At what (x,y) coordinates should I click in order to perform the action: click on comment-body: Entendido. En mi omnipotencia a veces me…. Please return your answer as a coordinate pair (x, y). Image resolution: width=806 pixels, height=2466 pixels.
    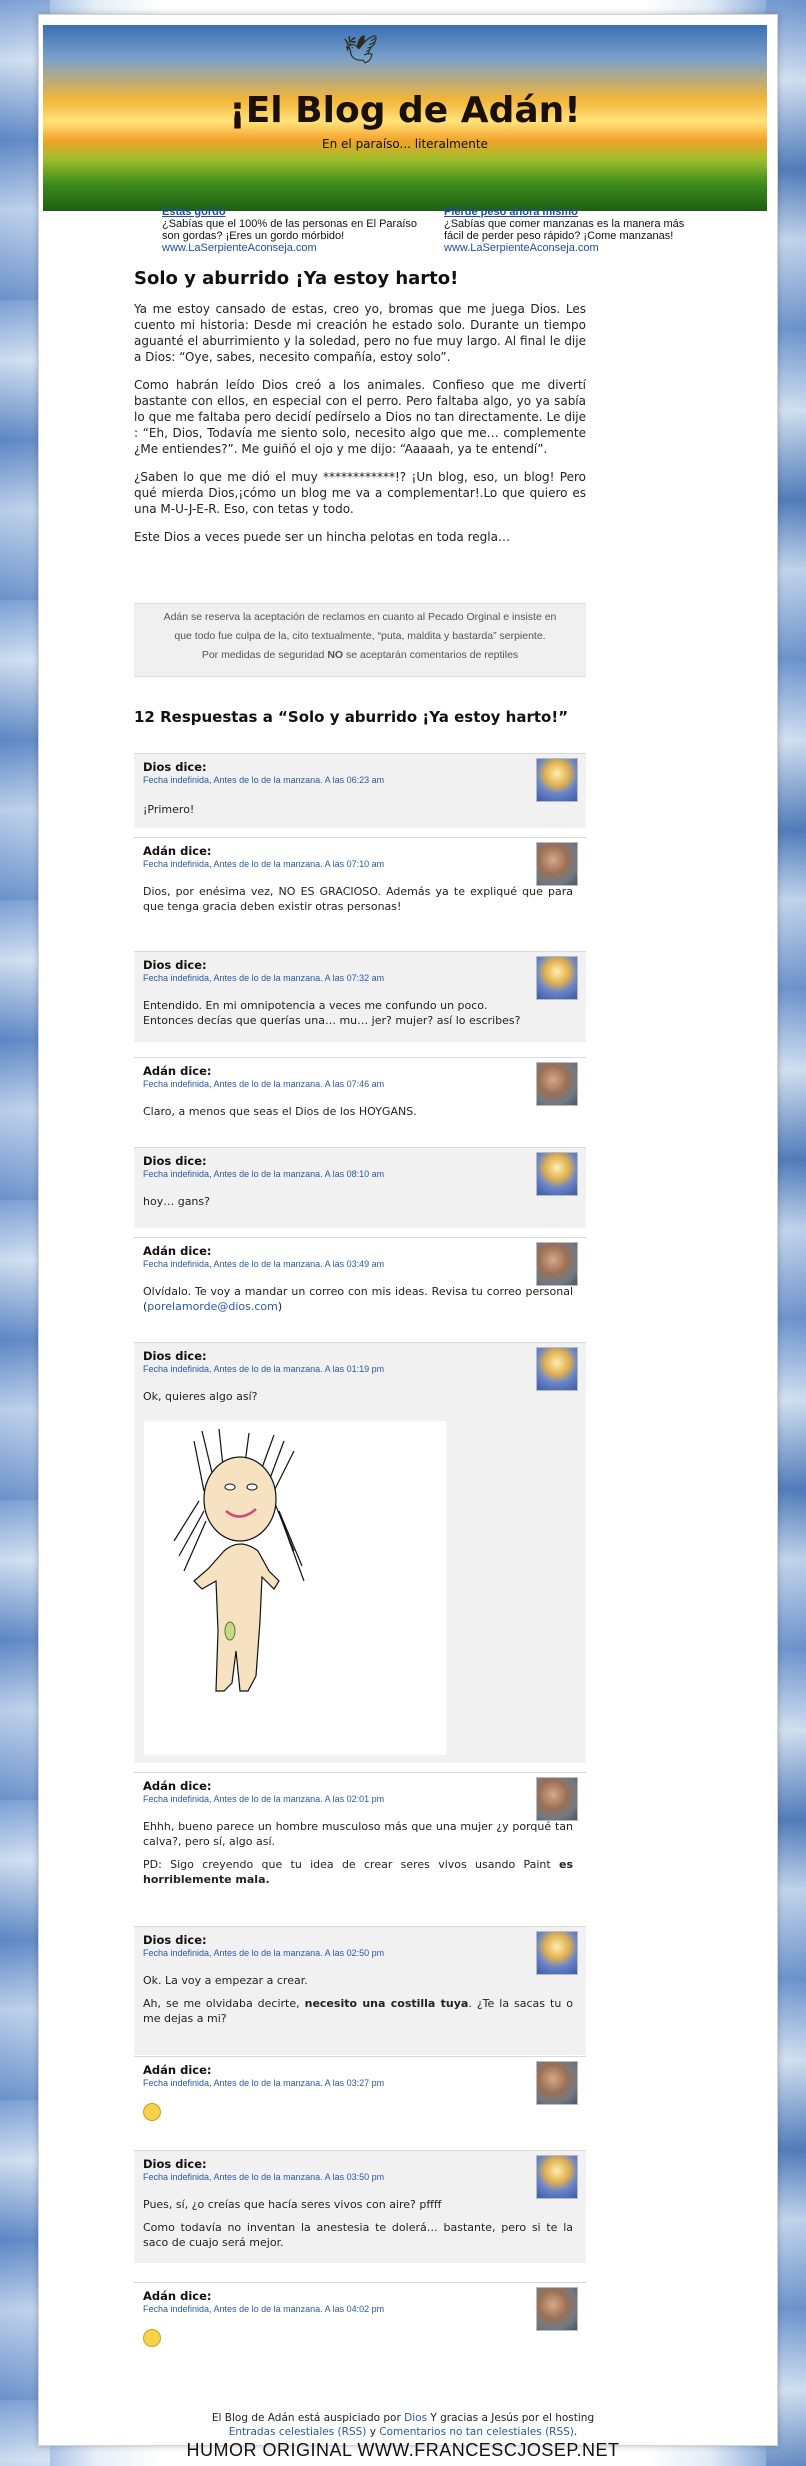
    Looking at the image, I should click on (332, 1013).